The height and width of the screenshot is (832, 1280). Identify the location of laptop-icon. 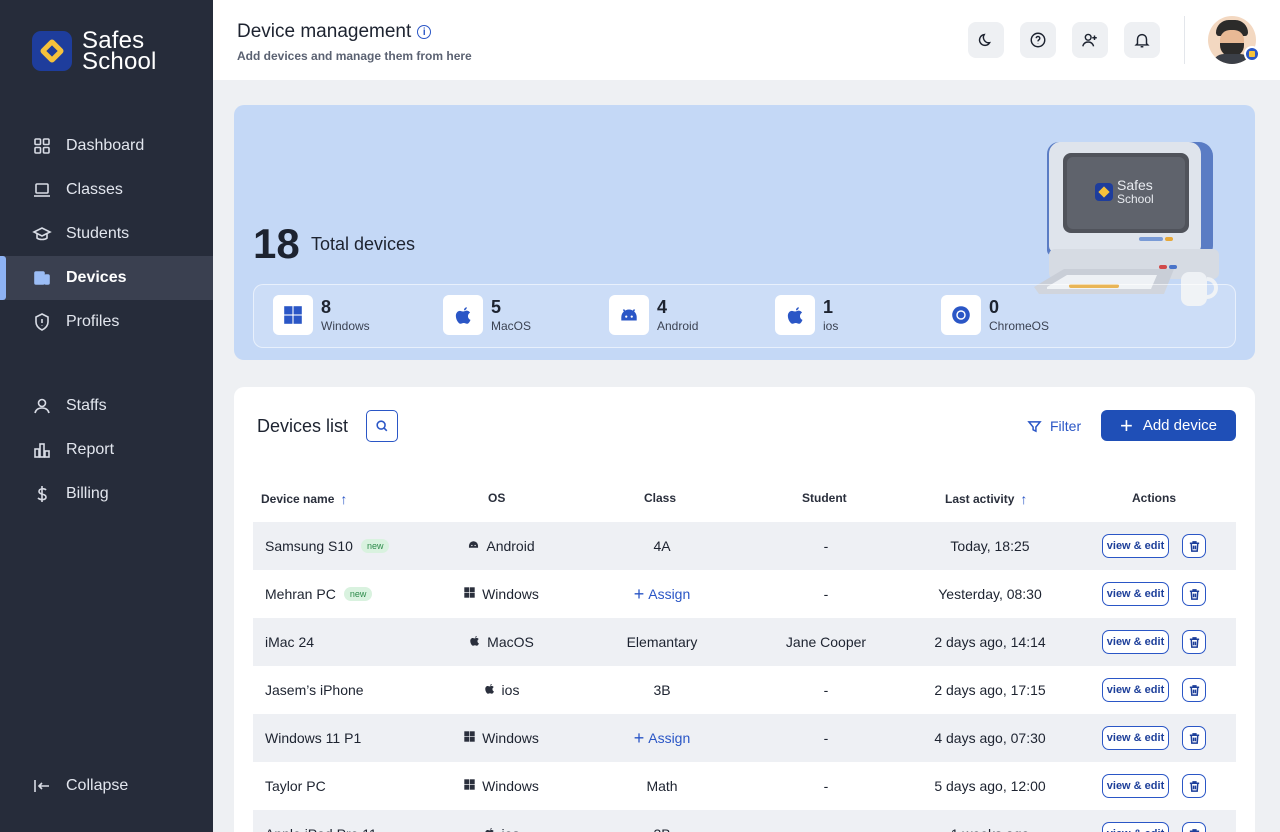
(42, 190).